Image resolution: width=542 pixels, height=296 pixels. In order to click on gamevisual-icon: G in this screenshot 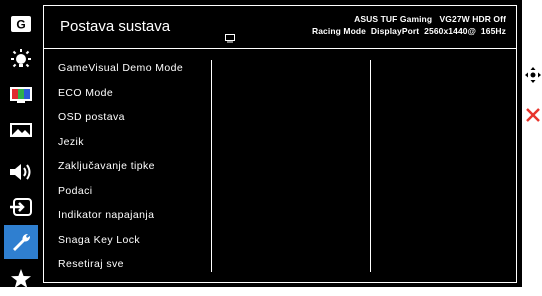, I will do `click(21, 24)`.